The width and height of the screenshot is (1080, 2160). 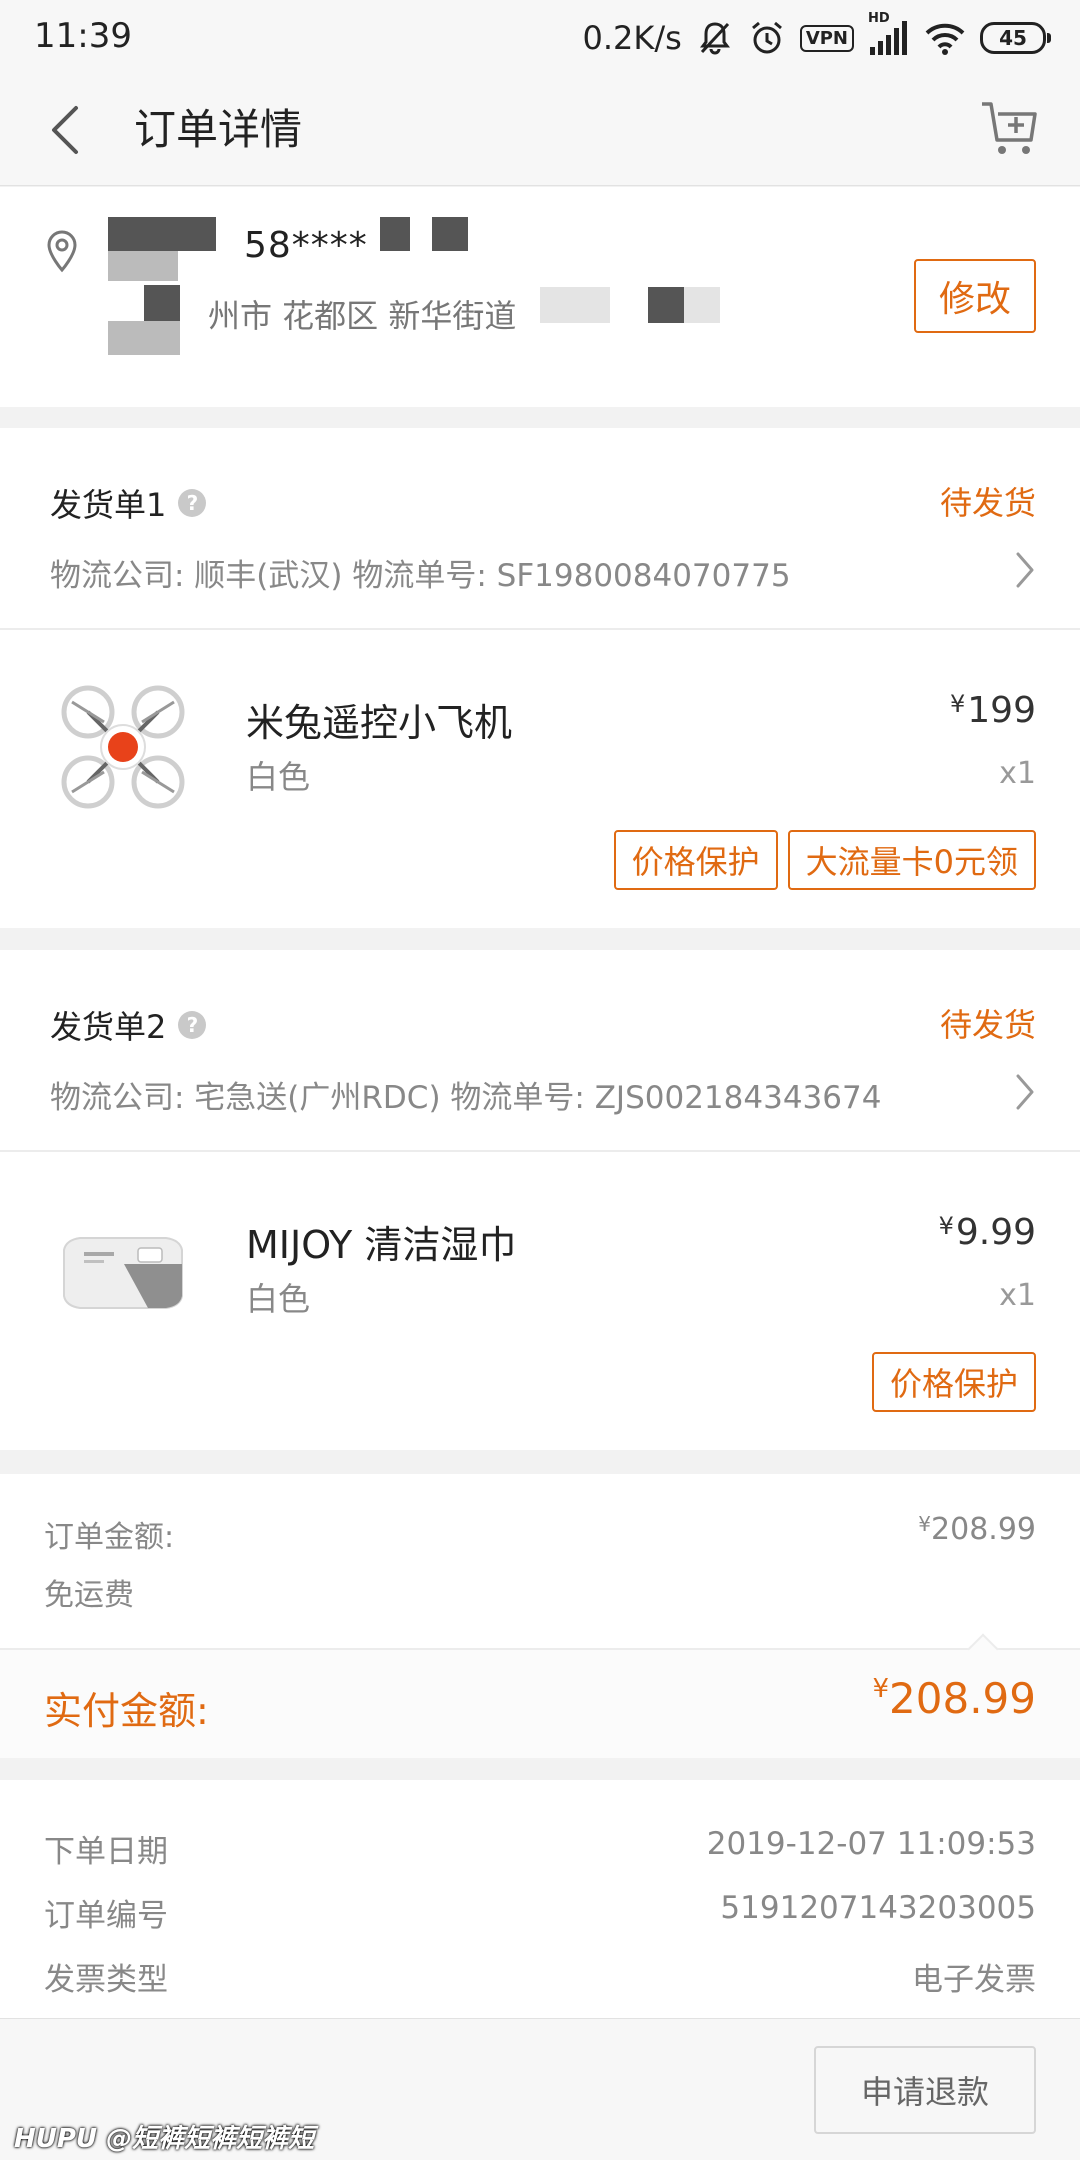 I want to click on battery-icon: 45, so click(x=1015, y=38).